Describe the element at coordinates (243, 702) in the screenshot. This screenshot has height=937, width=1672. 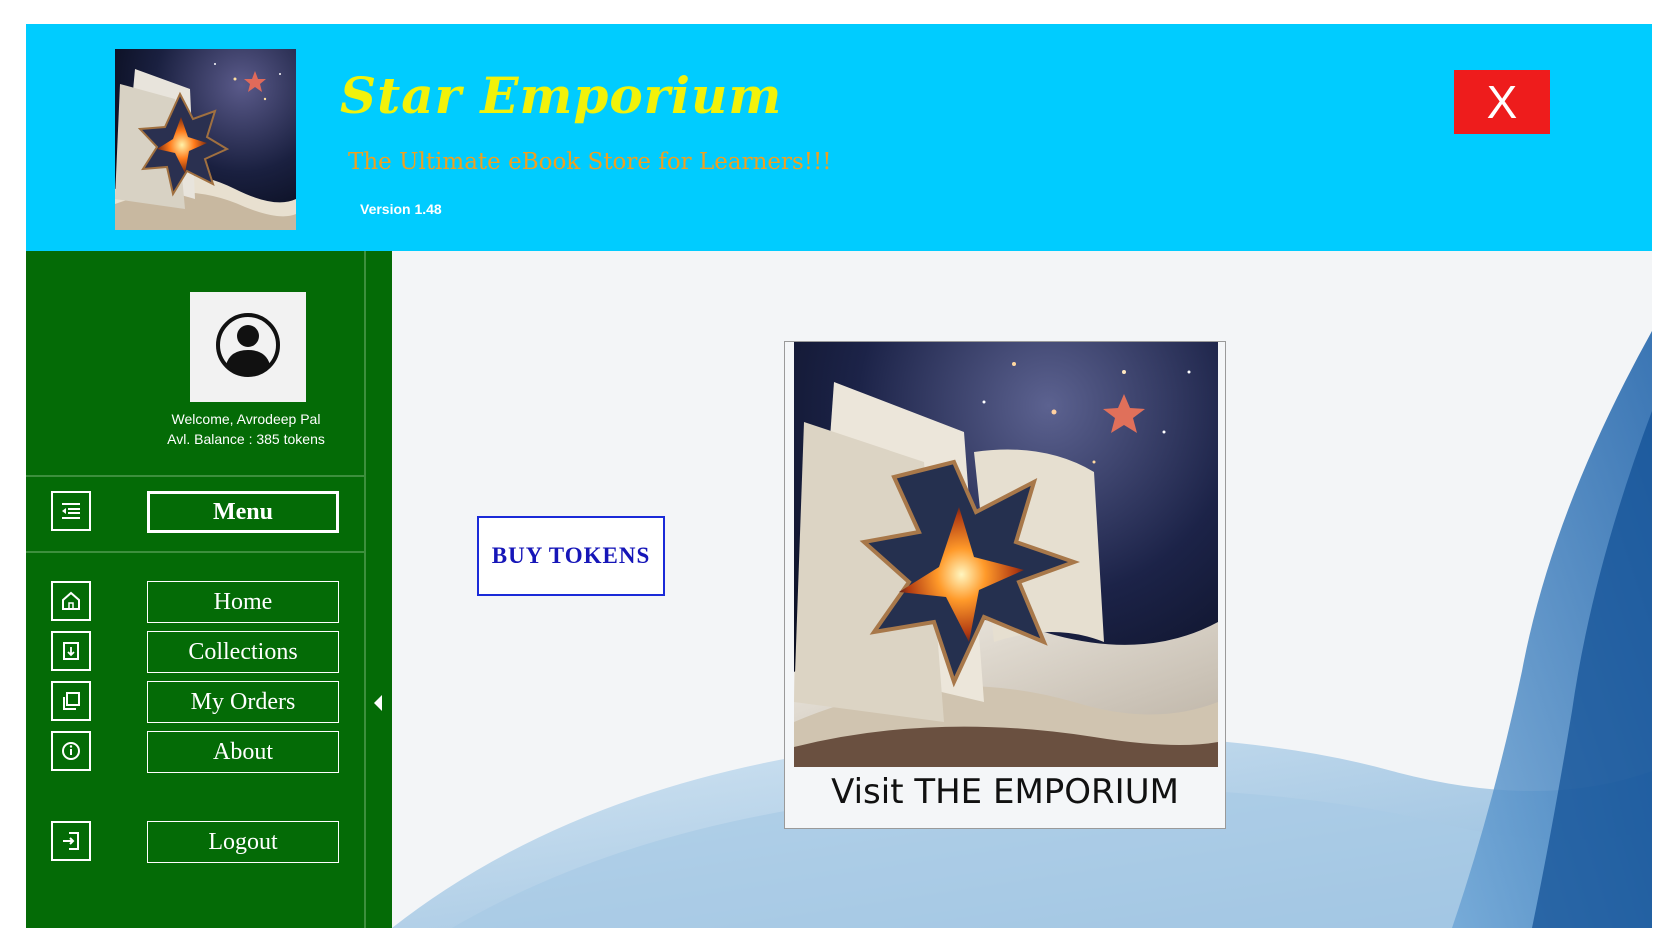
I see `sidebar-item-my-orders: My Orders` at that location.